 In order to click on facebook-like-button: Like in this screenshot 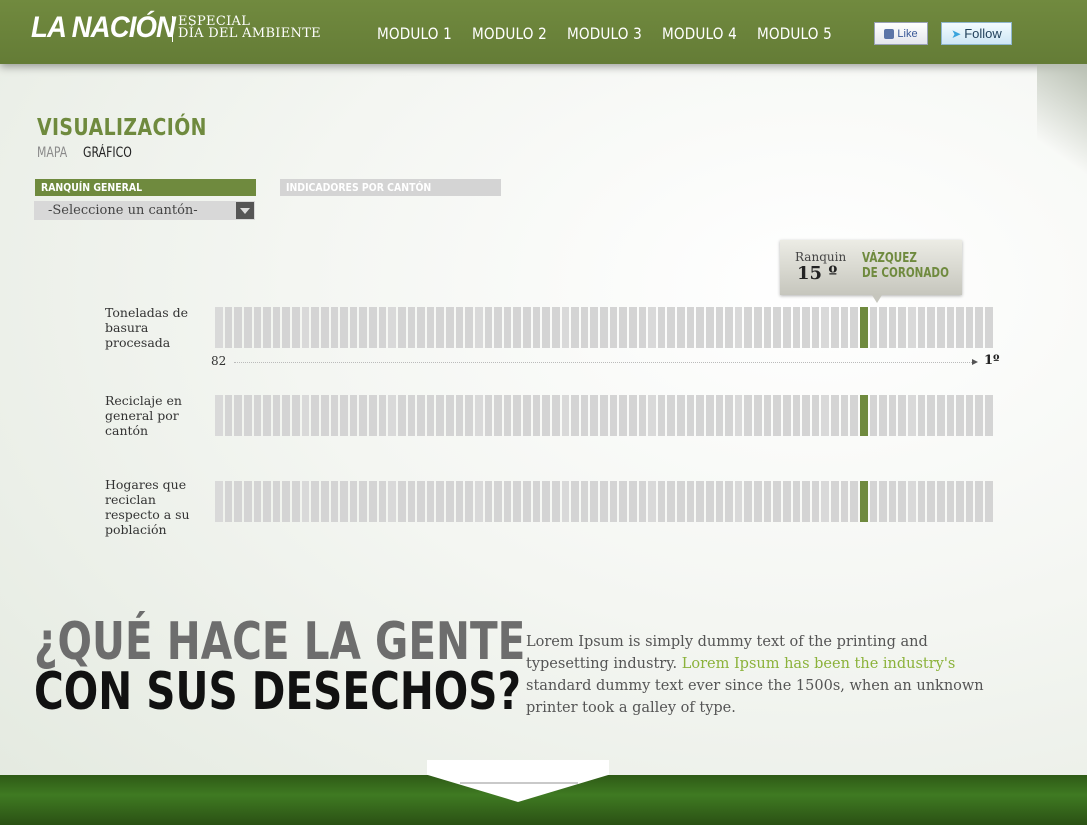, I will do `click(901, 33)`.